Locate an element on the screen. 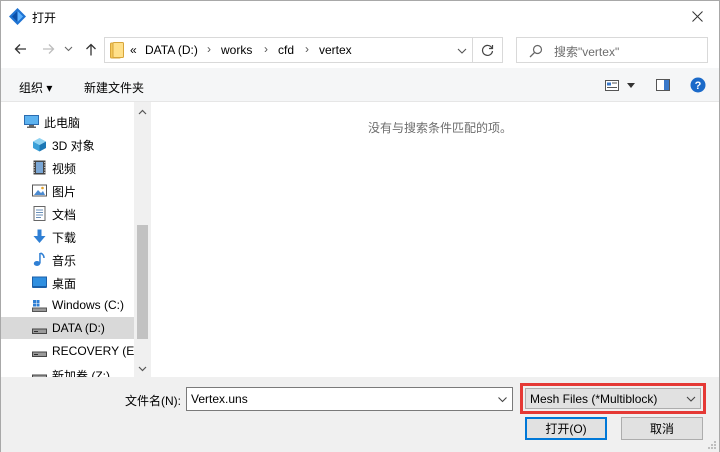 This screenshot has width=720, height=452. sidebar-item-videos: 视频 is located at coordinates (67, 167).